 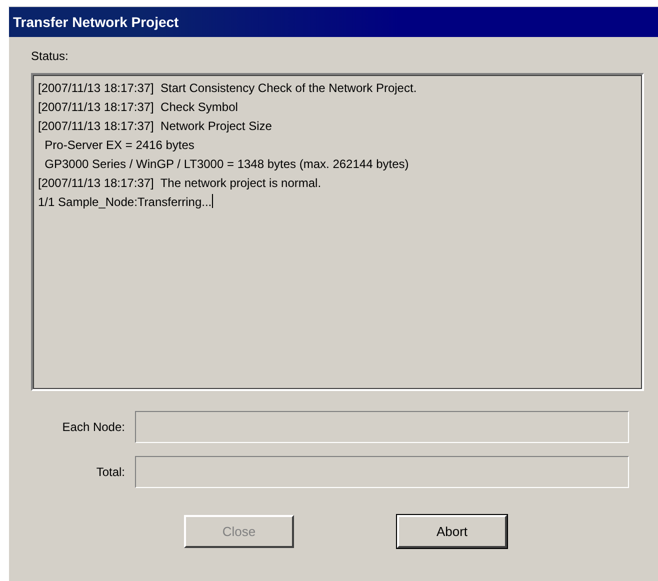 What do you see at coordinates (333, 22) in the screenshot?
I see `window-title: Transfer Network Project` at bounding box center [333, 22].